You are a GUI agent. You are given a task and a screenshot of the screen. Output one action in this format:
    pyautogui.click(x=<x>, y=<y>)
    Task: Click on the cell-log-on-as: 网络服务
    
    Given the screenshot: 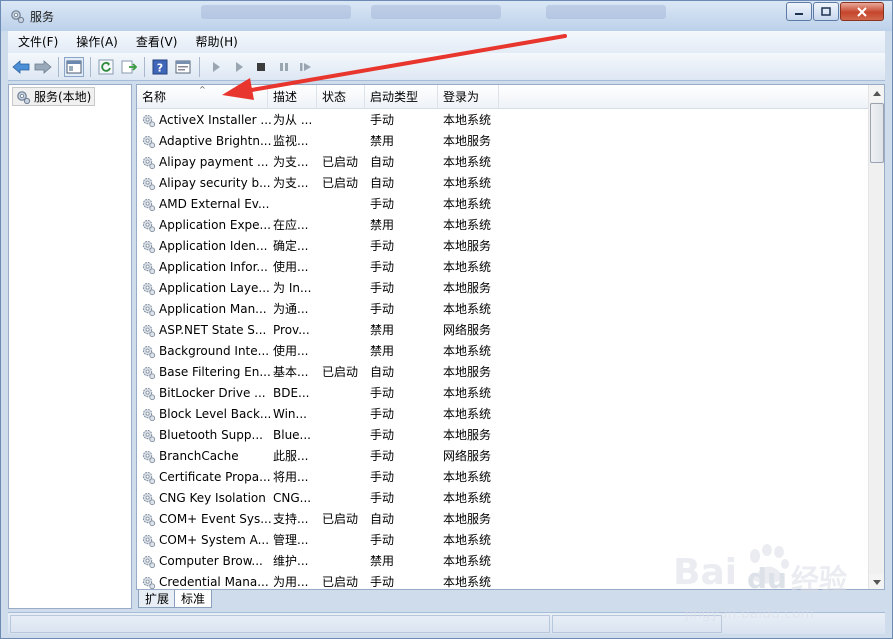 What is the action you would take?
    pyautogui.click(x=467, y=330)
    